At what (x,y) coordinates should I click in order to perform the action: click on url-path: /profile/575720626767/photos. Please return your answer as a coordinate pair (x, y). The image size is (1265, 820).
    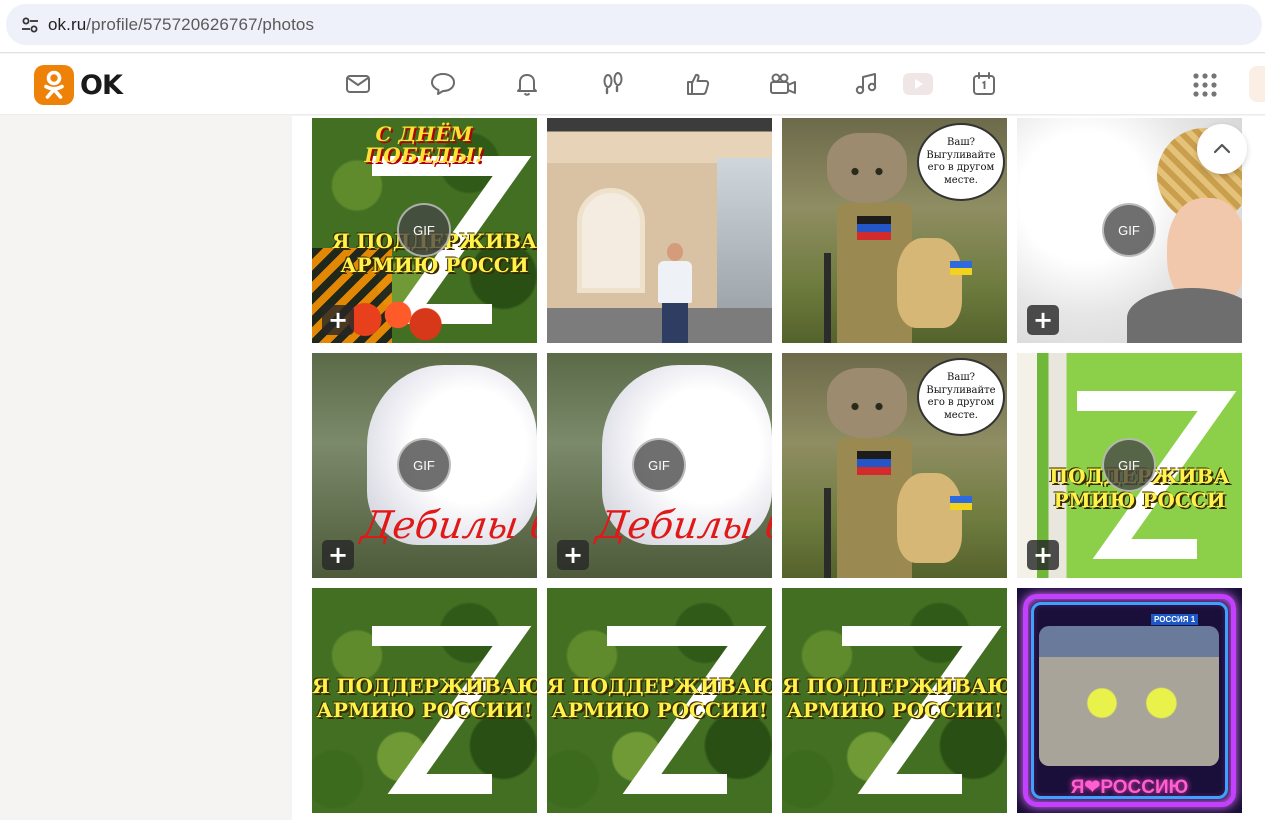
    Looking at the image, I should click on (200, 24).